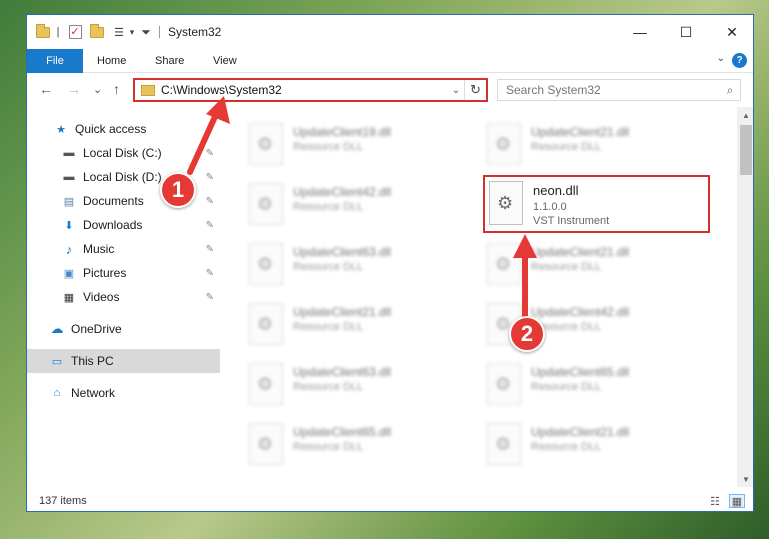 The height and width of the screenshot is (539, 769). What do you see at coordinates (730, 90) in the screenshot?
I see `search-icon: ⌕` at bounding box center [730, 90].